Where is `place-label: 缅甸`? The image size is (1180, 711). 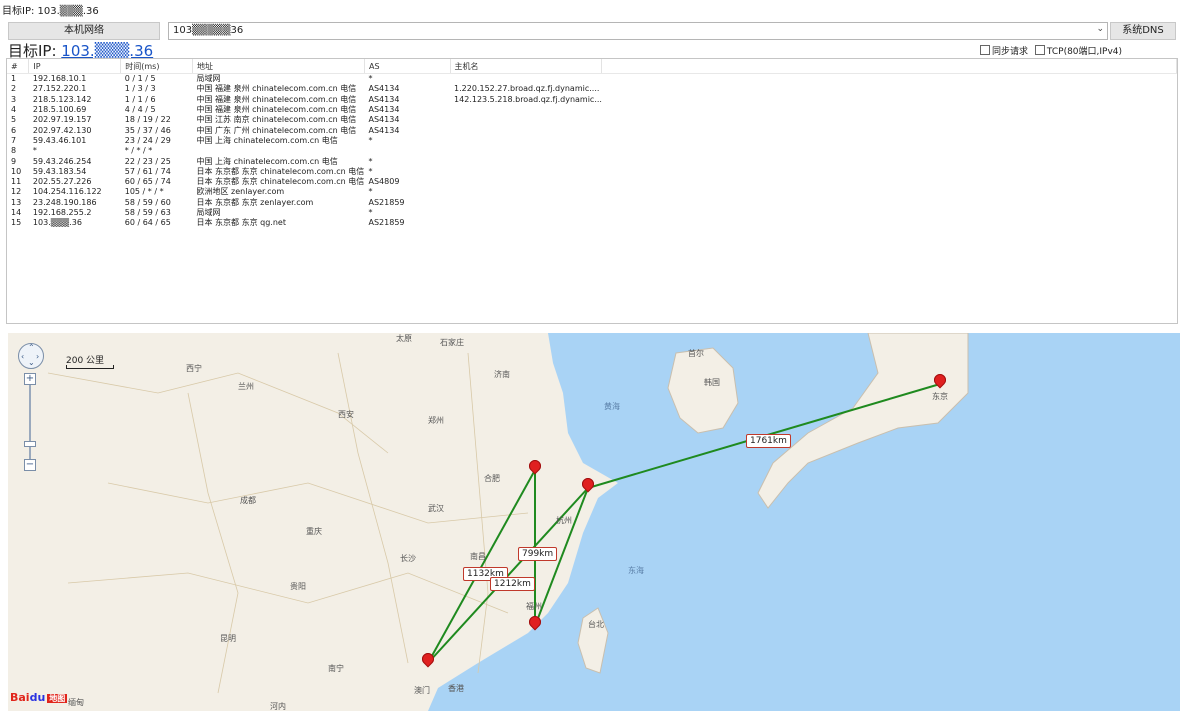
place-label: 缅甸 is located at coordinates (76, 702).